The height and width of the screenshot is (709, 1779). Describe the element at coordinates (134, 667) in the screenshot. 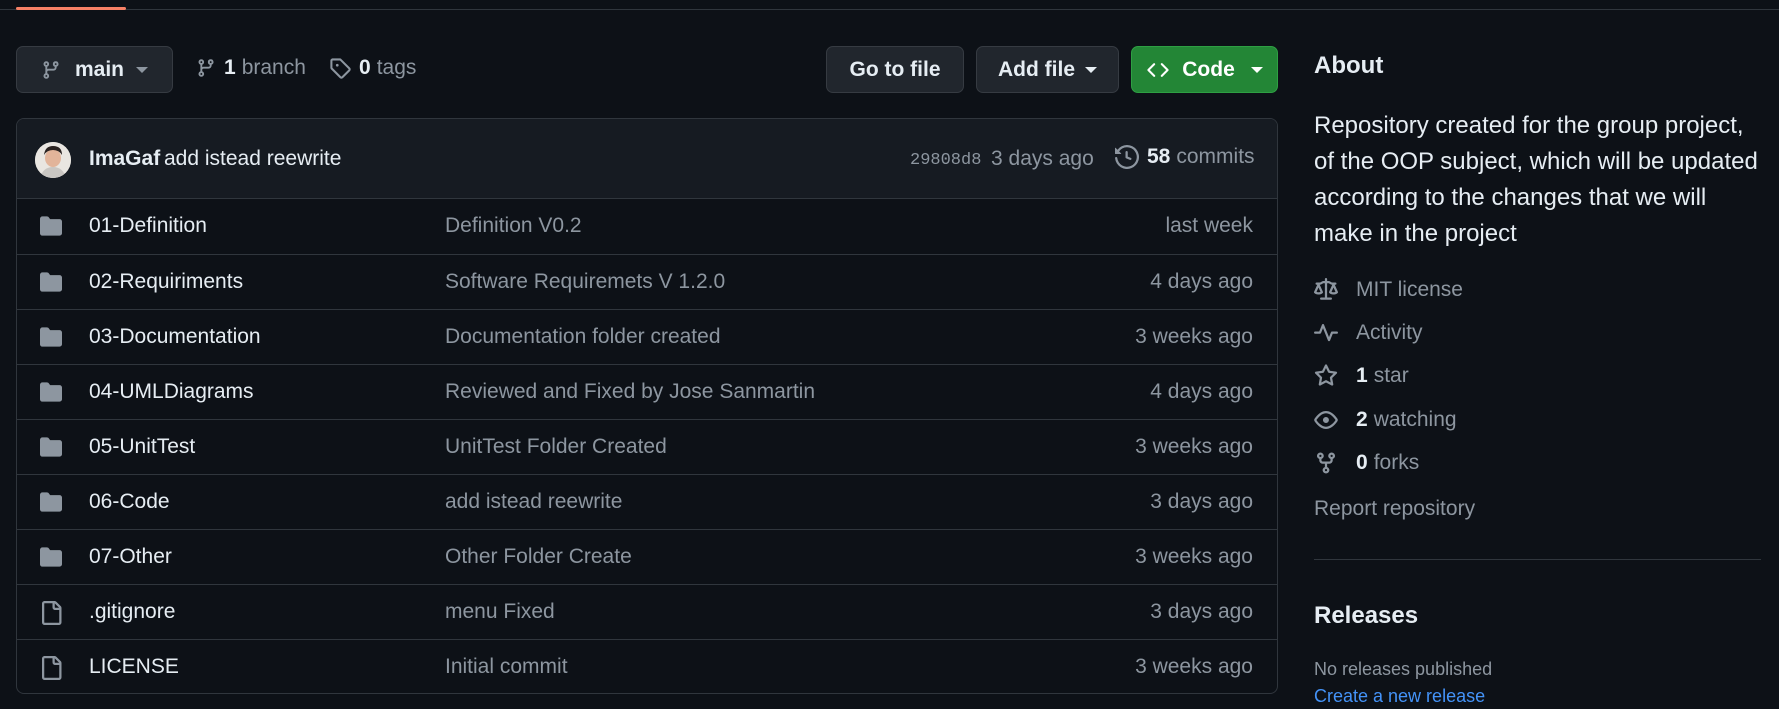

I see `file-name: LICENSE` at that location.